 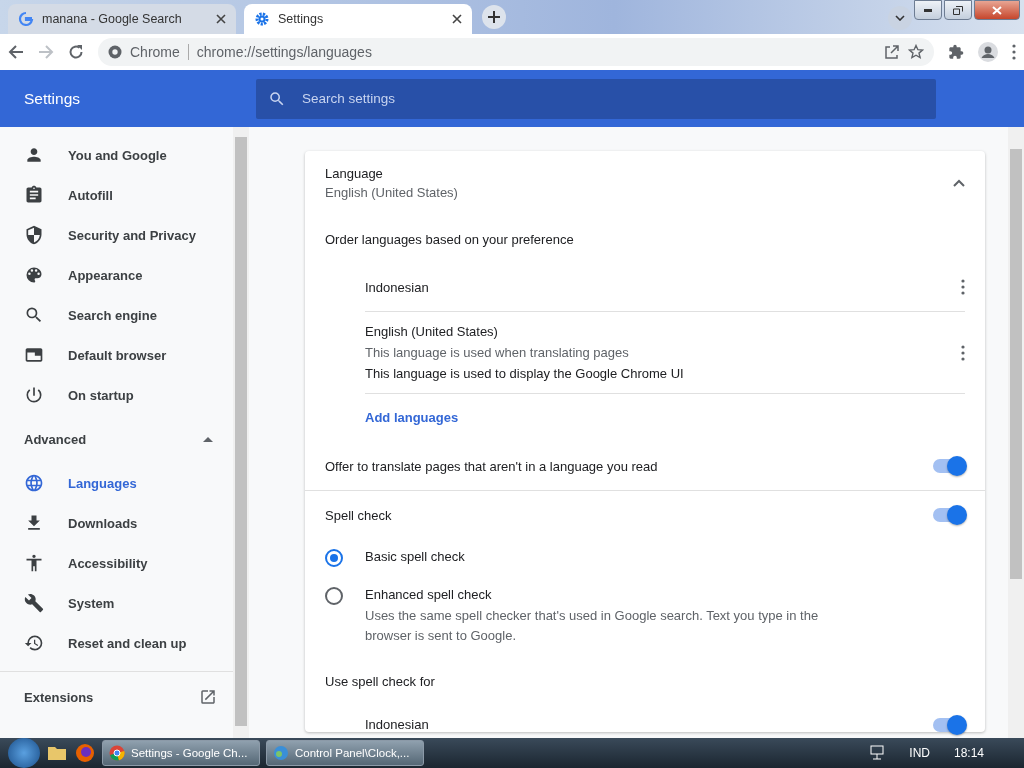 I want to click on language-name: English (United States), so click(x=432, y=331).